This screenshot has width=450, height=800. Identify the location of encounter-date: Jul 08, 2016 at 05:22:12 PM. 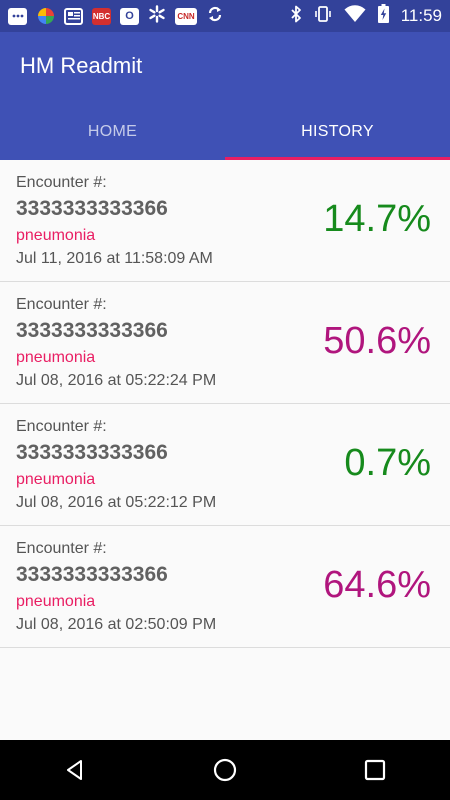
(116, 502).